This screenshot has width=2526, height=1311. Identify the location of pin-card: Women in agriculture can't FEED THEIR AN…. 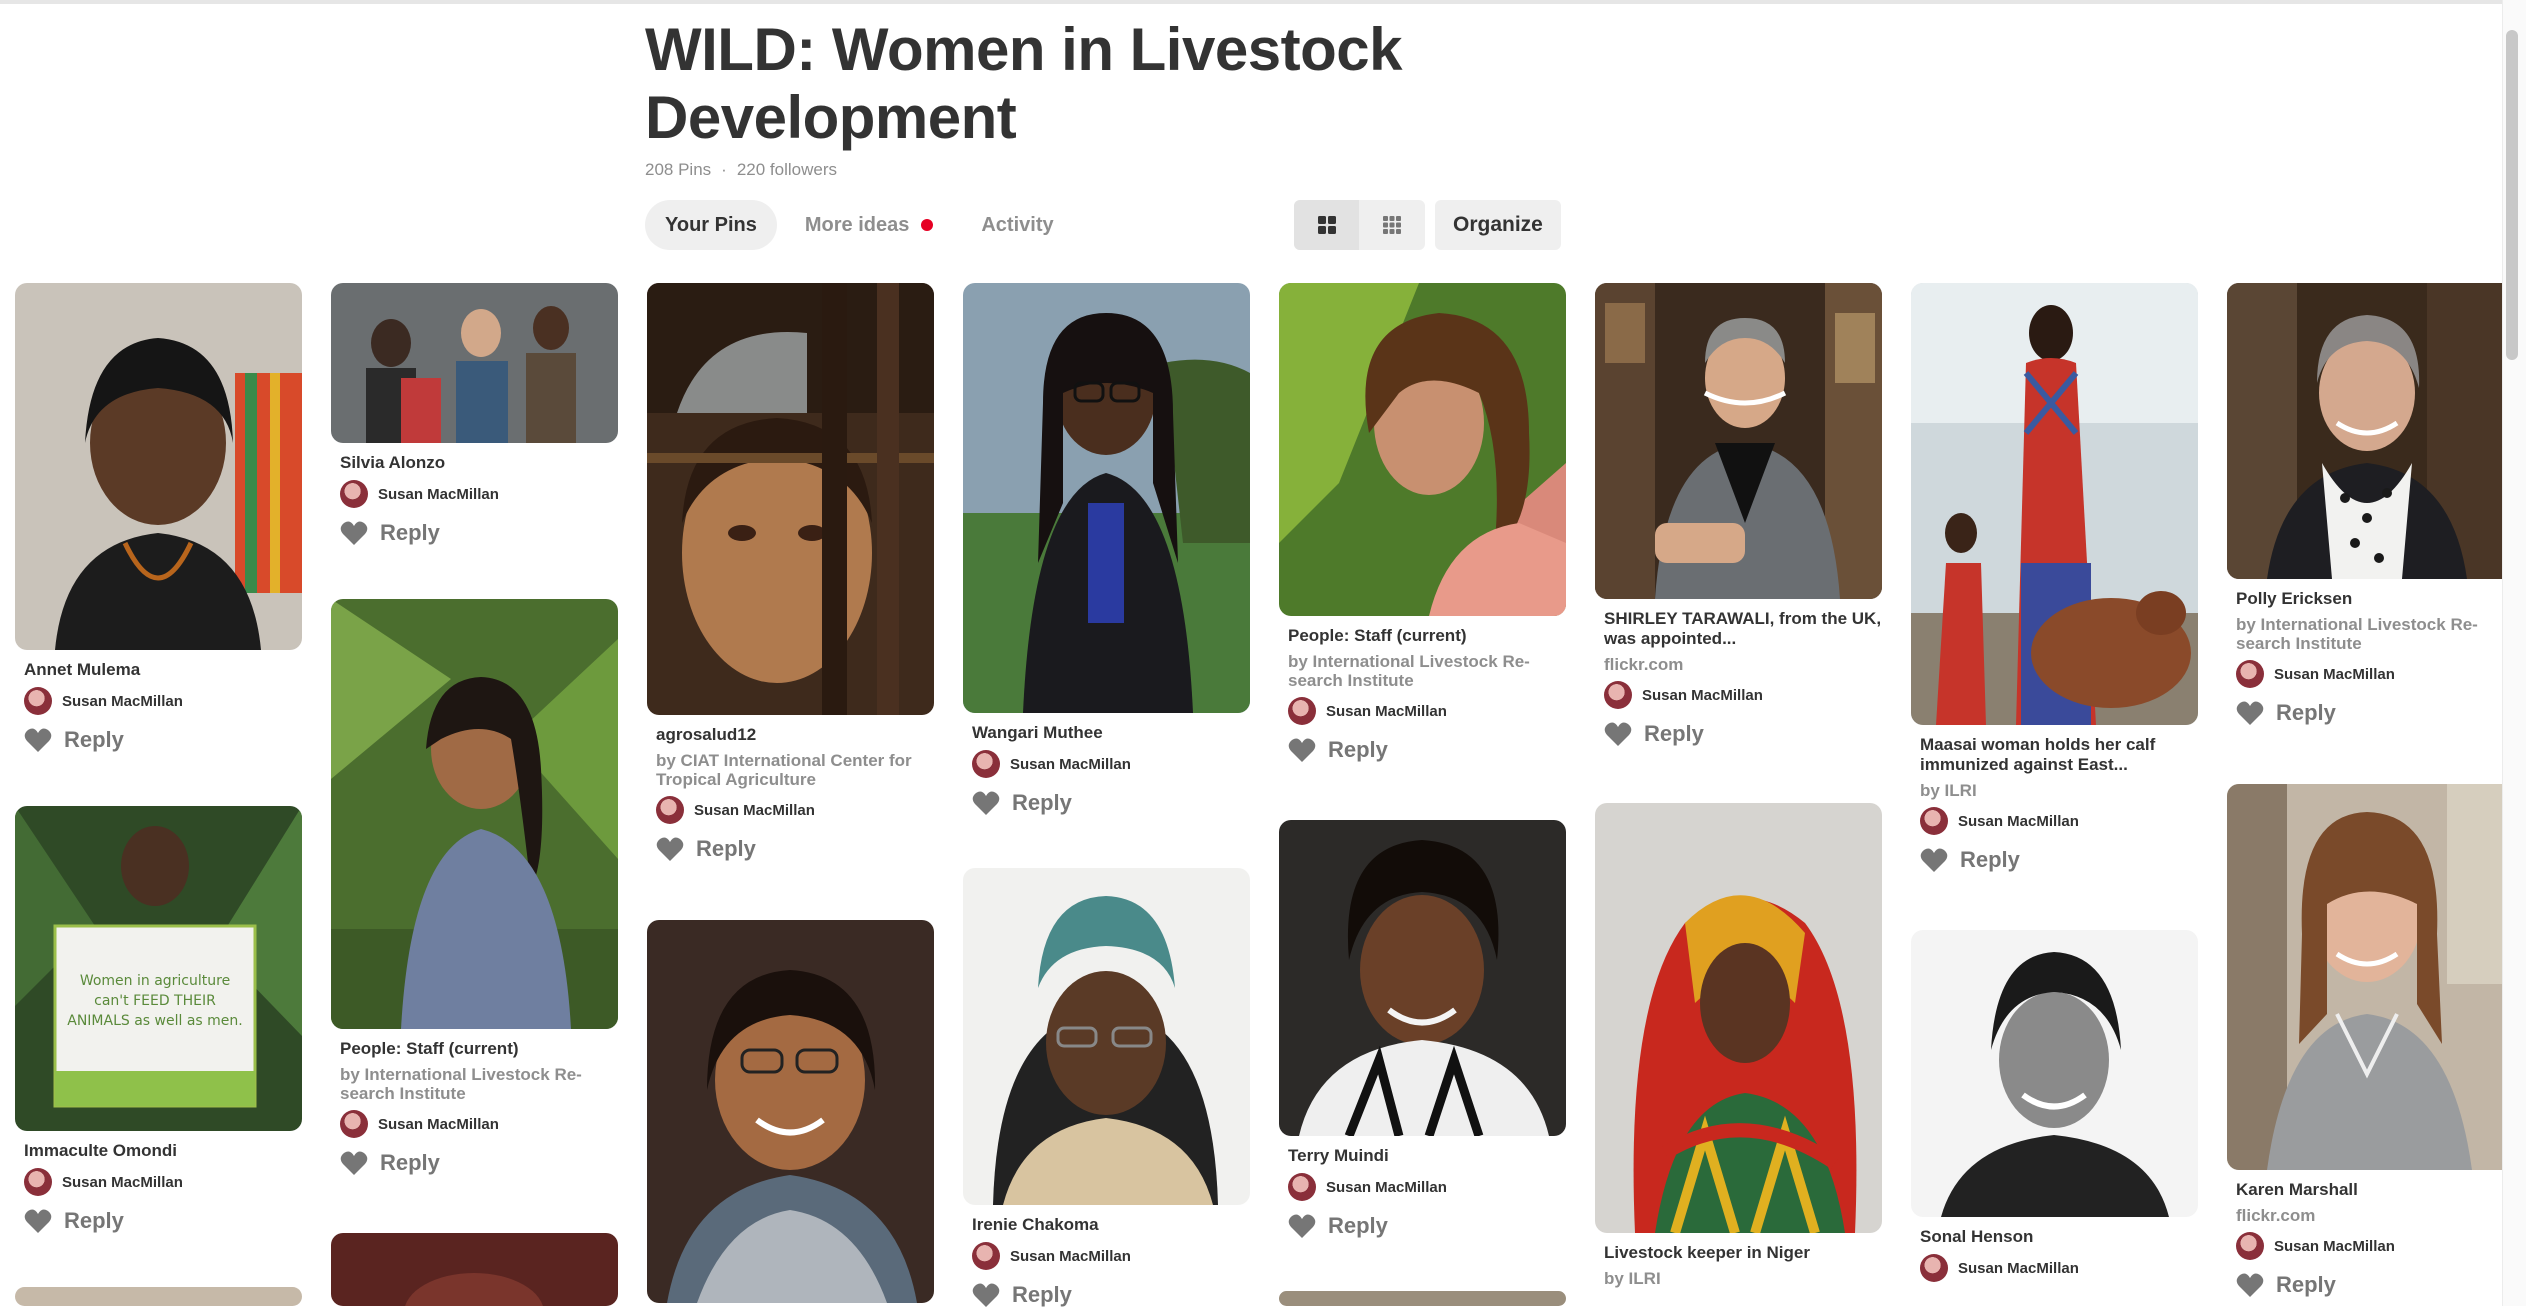
(158, 1021).